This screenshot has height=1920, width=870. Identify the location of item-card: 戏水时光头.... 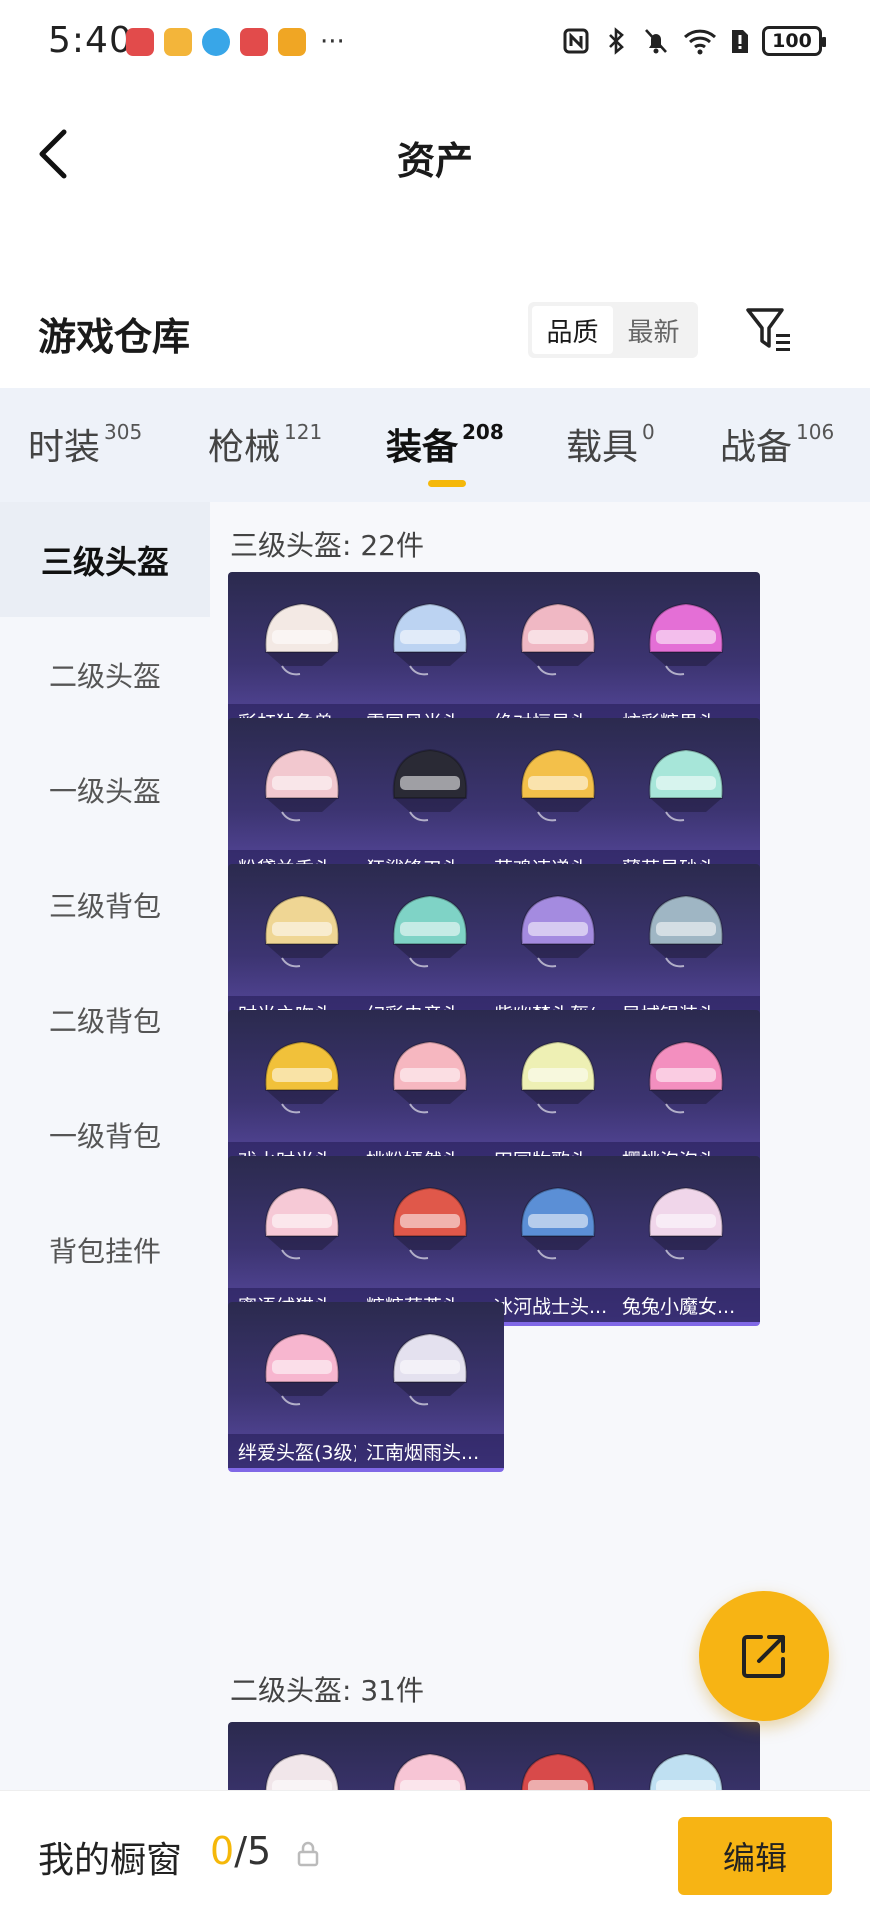
(302, 1095).